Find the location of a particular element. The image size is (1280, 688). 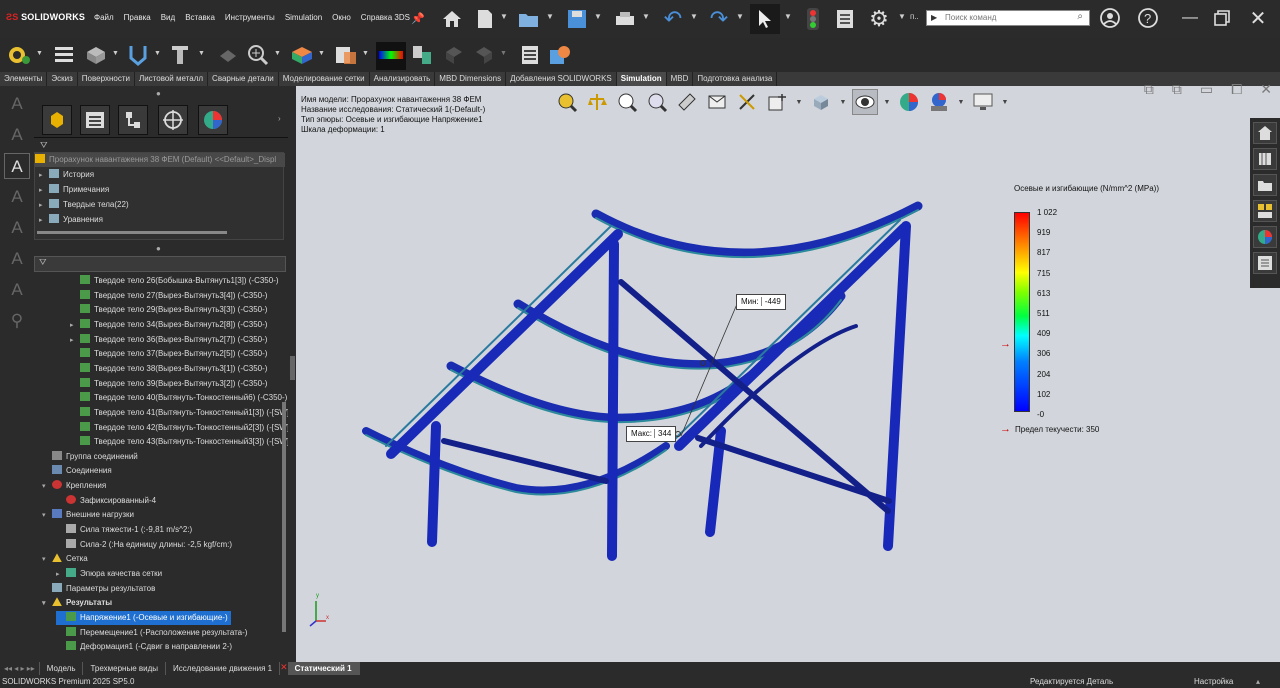

fixtures-dropdown-icon: ▼ is located at coordinates (157, 53).